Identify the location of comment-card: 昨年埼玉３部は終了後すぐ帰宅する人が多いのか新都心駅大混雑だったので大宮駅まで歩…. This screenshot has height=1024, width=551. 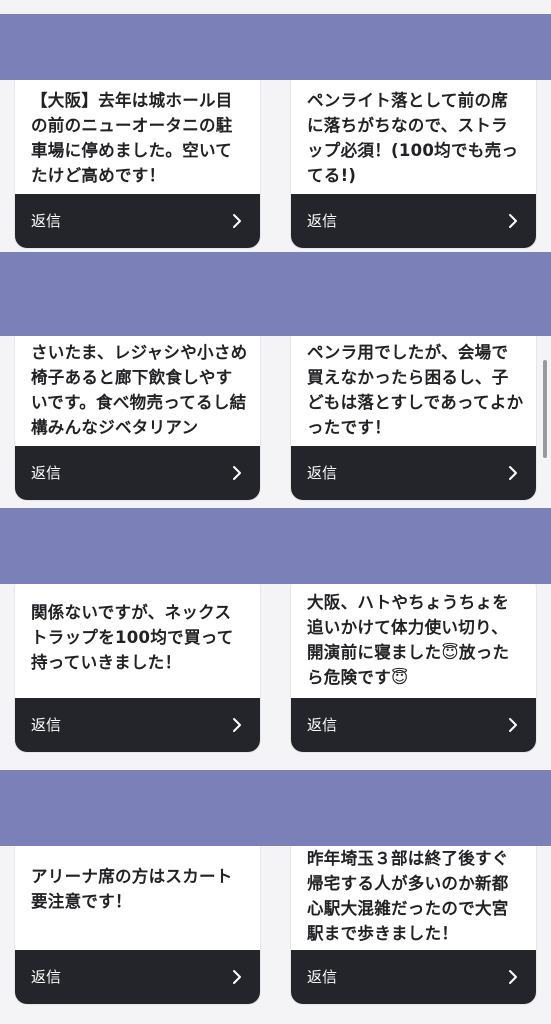
(413, 920).